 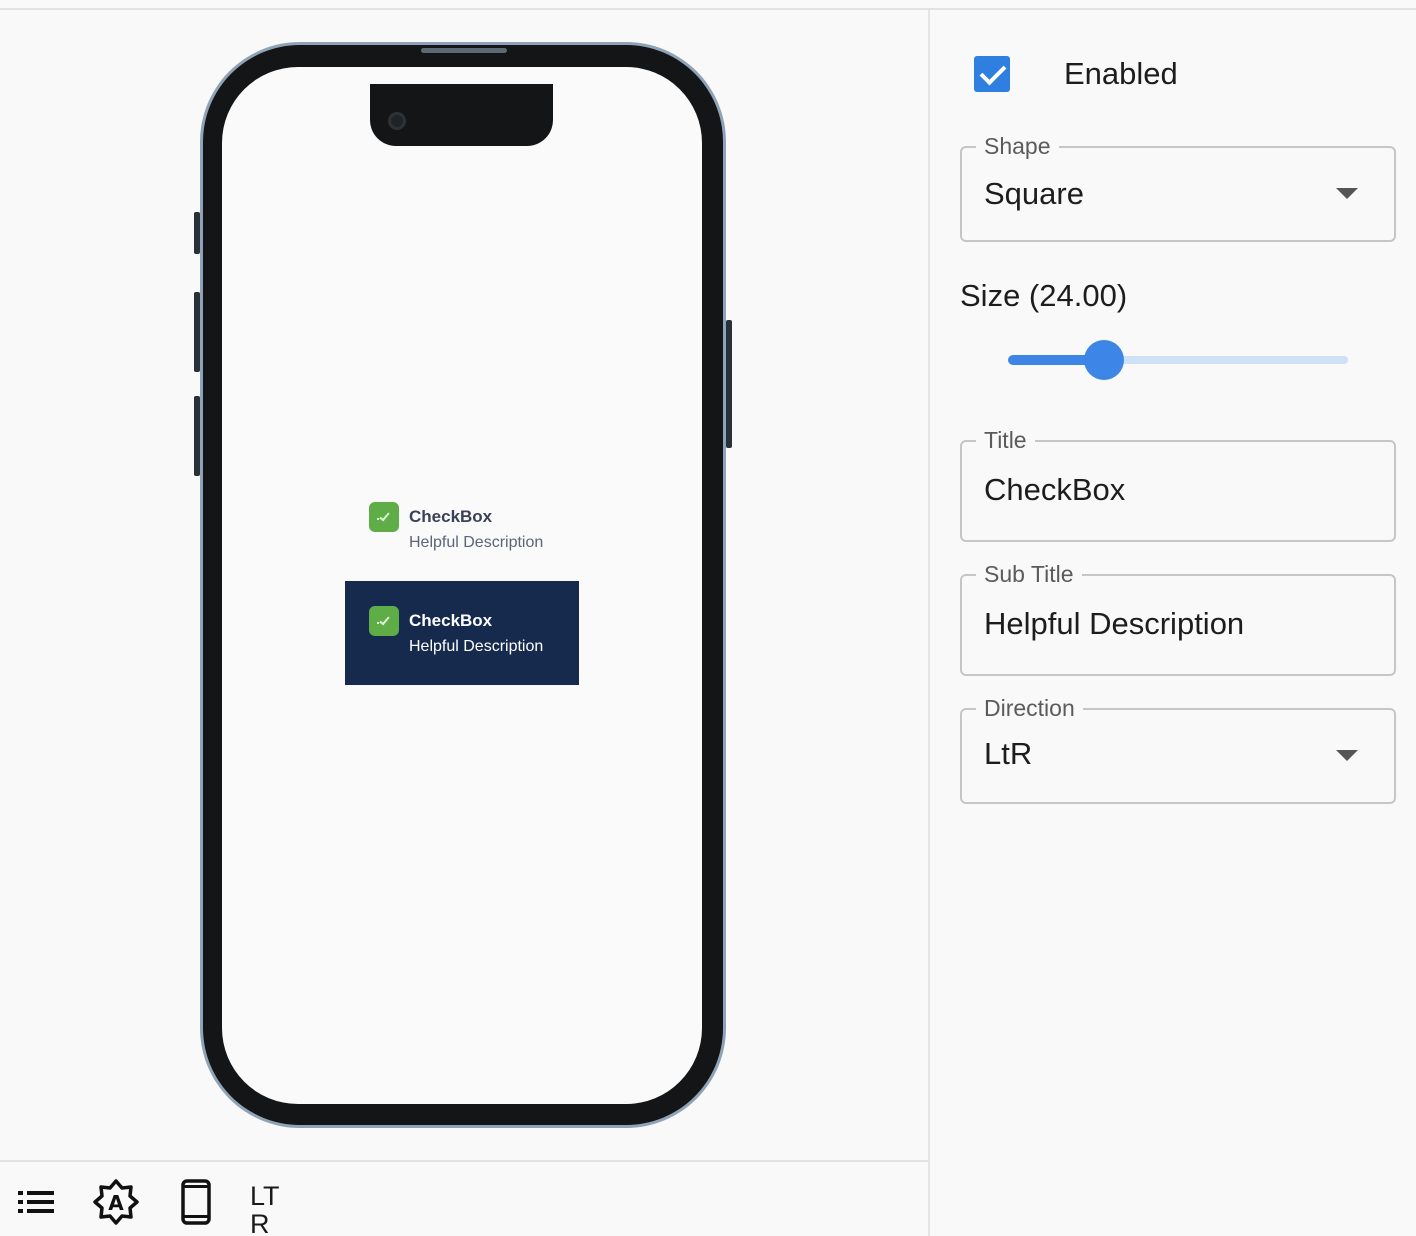 What do you see at coordinates (1029, 574) in the screenshot?
I see `subtitle-label: Sub Title` at bounding box center [1029, 574].